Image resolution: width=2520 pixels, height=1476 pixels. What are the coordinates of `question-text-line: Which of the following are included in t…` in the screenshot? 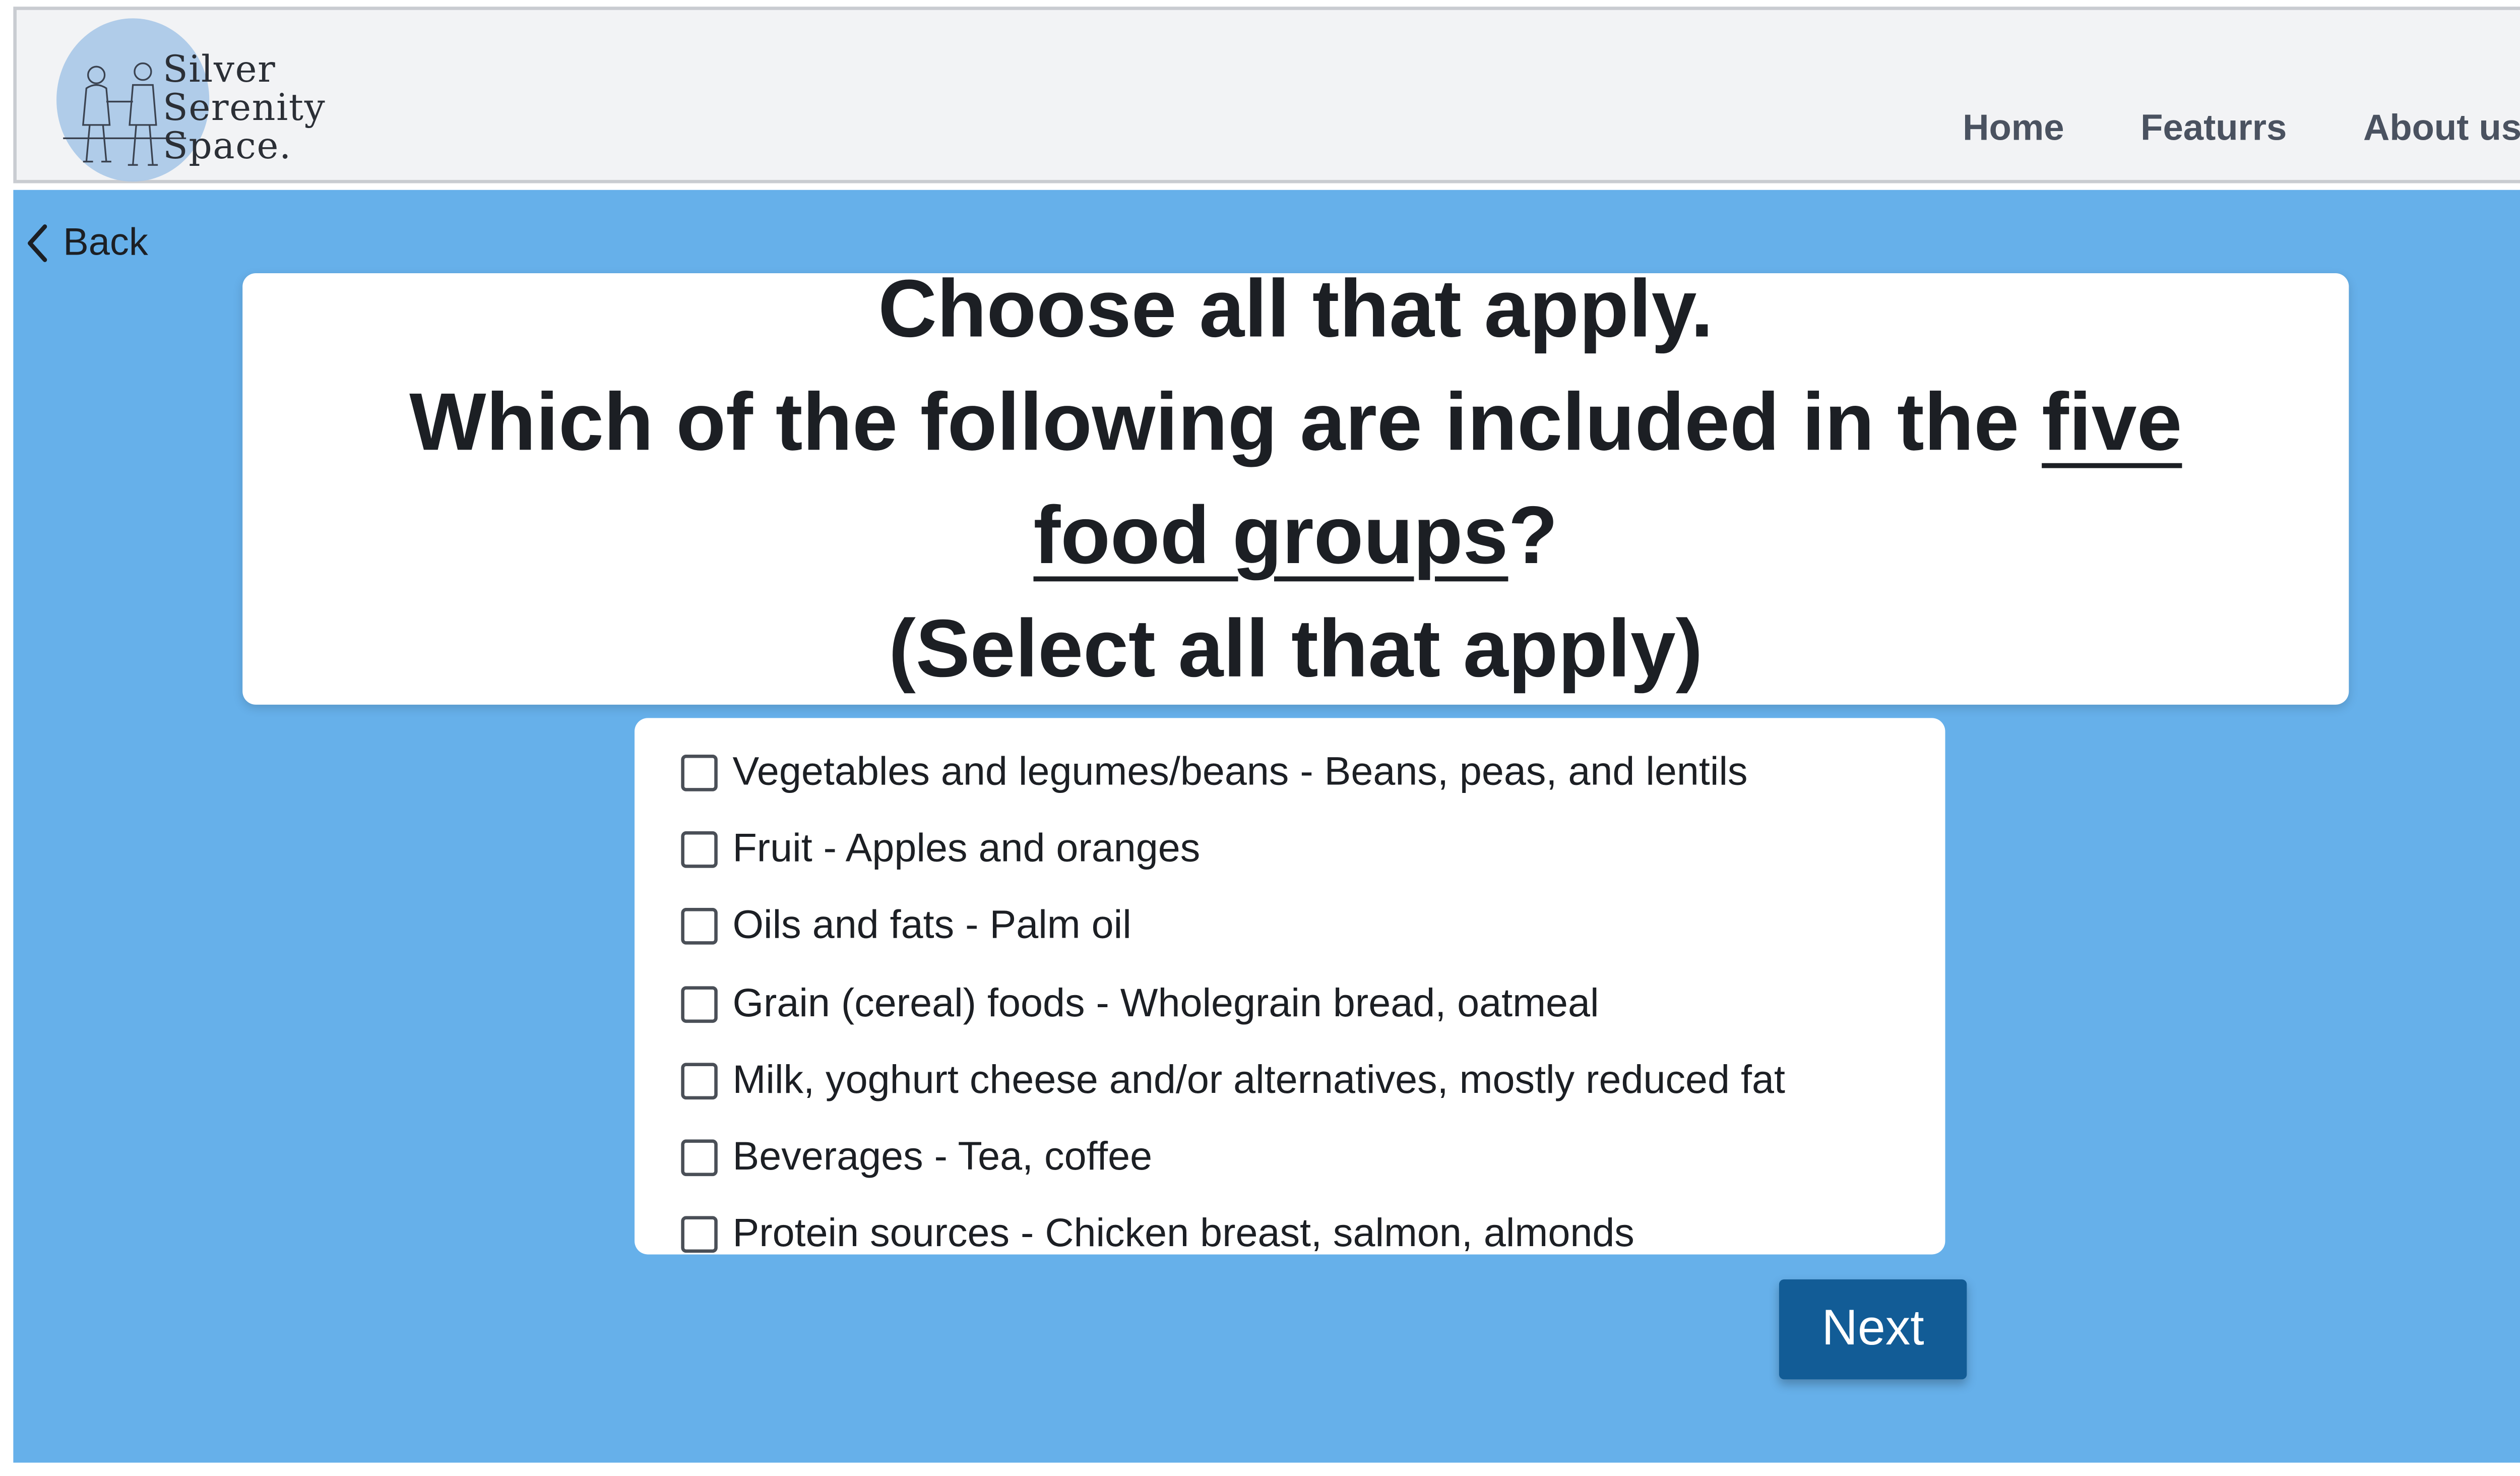 It's located at (1295, 423).